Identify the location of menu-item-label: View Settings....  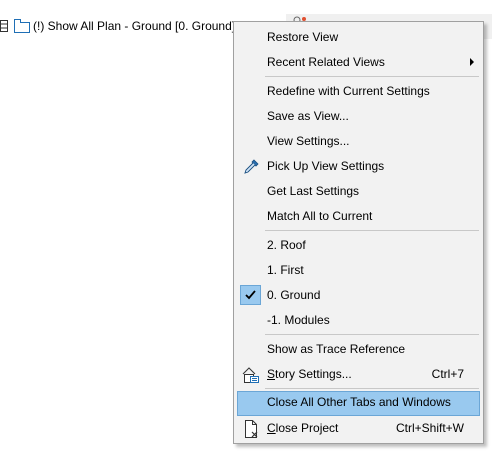
(308, 141).